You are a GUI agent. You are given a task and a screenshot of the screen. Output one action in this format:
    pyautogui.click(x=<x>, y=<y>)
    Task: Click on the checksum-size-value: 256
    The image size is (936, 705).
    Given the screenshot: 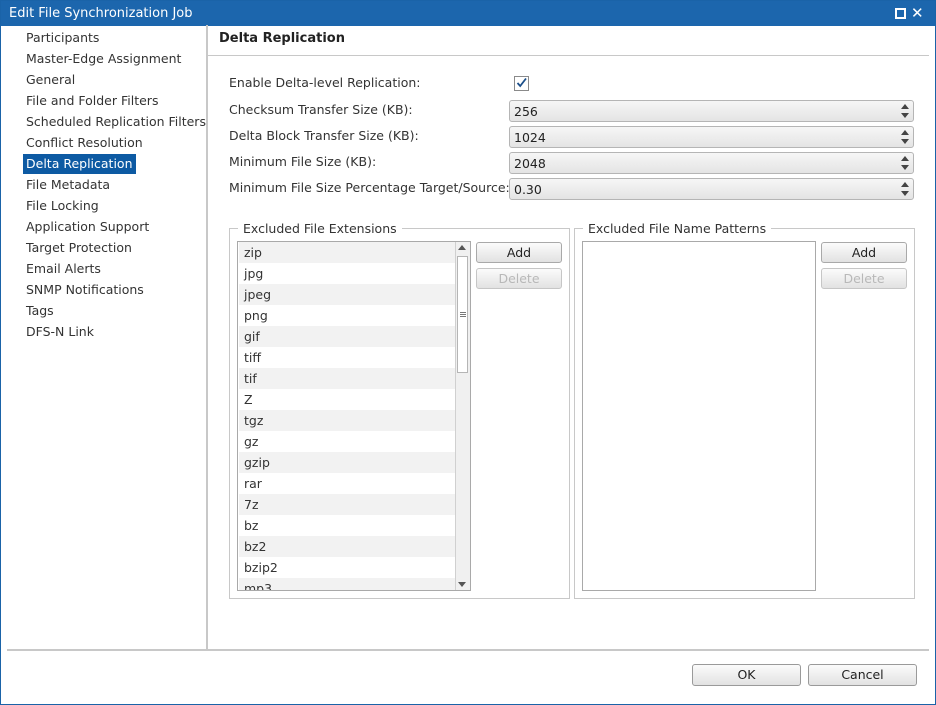 What is the action you would take?
    pyautogui.click(x=526, y=111)
    